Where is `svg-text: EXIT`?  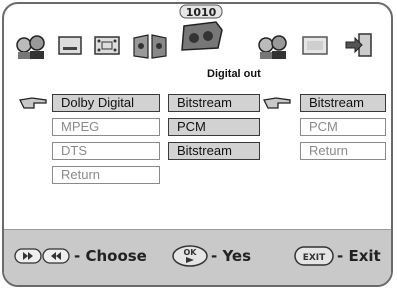
svg-text: EXIT is located at coordinates (314, 258).